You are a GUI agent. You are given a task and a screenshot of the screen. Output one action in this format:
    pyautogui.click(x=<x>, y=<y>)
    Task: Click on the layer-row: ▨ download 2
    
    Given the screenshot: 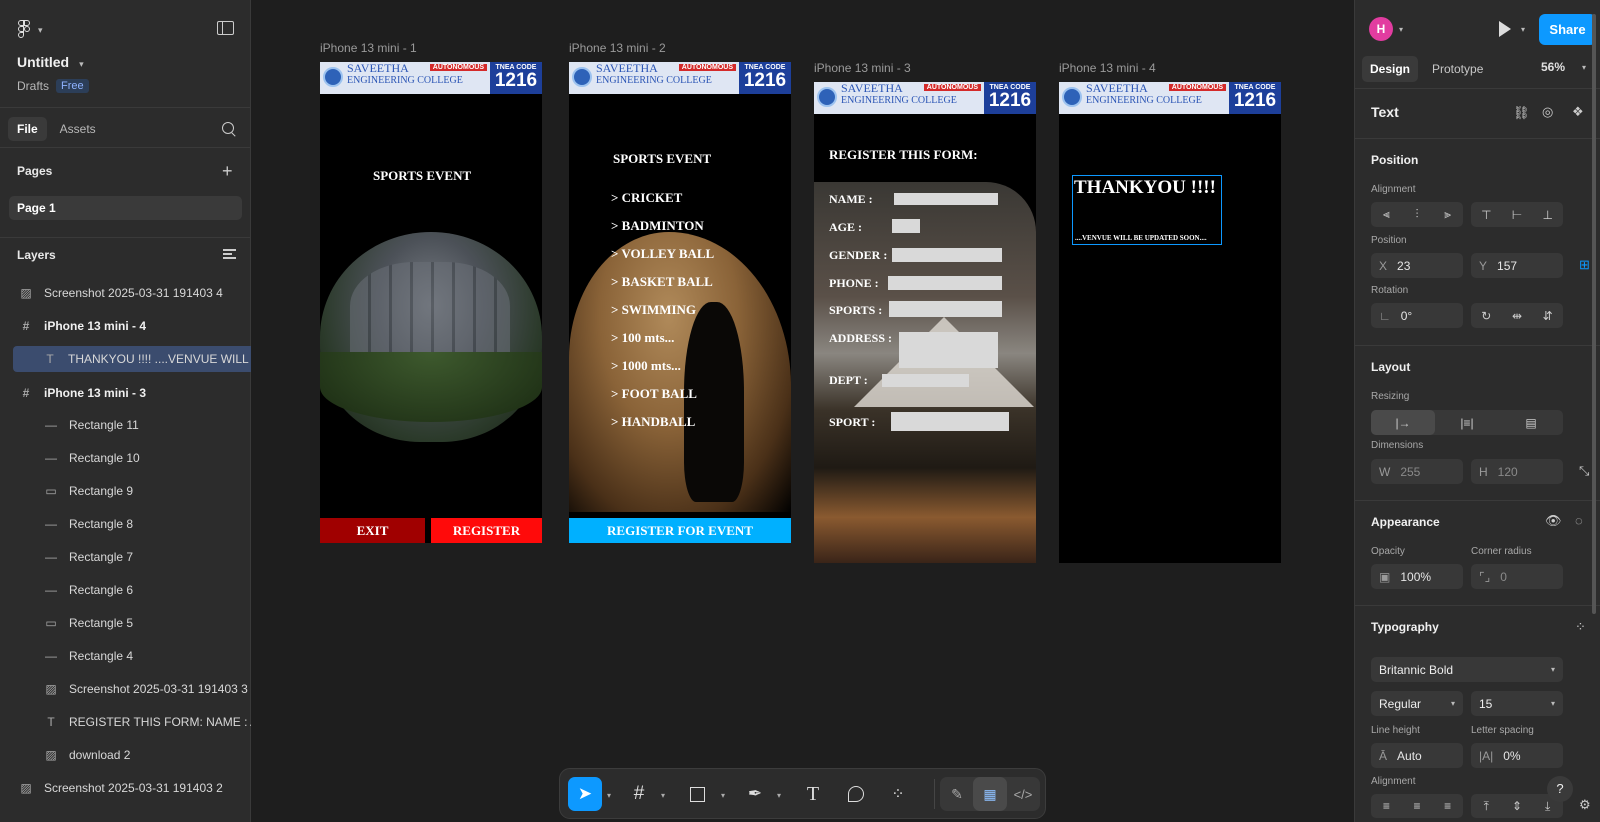 What is the action you would take?
    pyautogui.click(x=125, y=755)
    